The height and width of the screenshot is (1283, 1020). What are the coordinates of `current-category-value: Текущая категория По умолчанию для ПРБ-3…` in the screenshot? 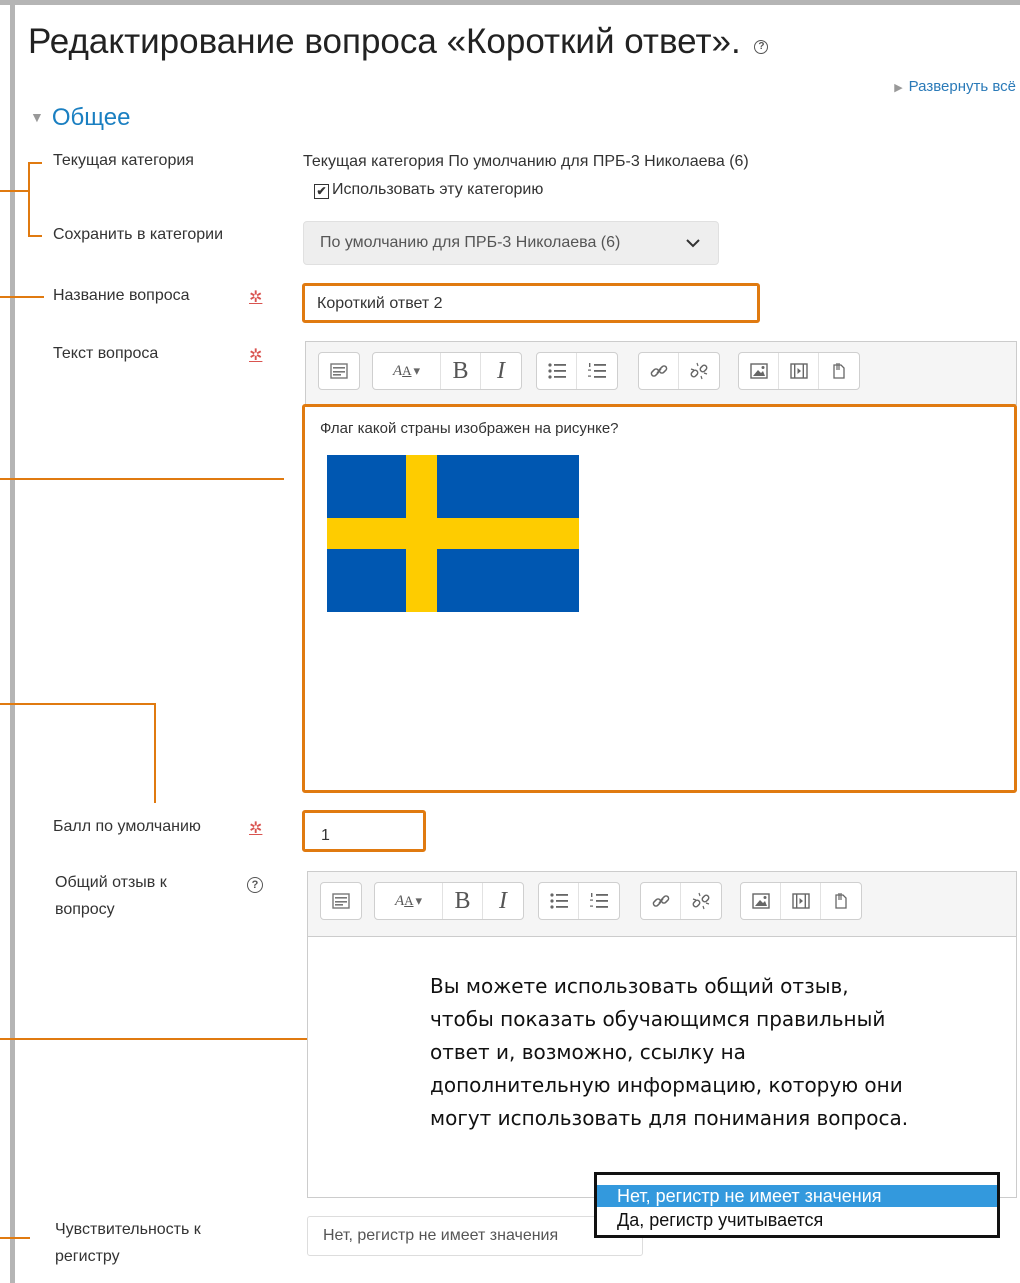 It's located at (526, 161).